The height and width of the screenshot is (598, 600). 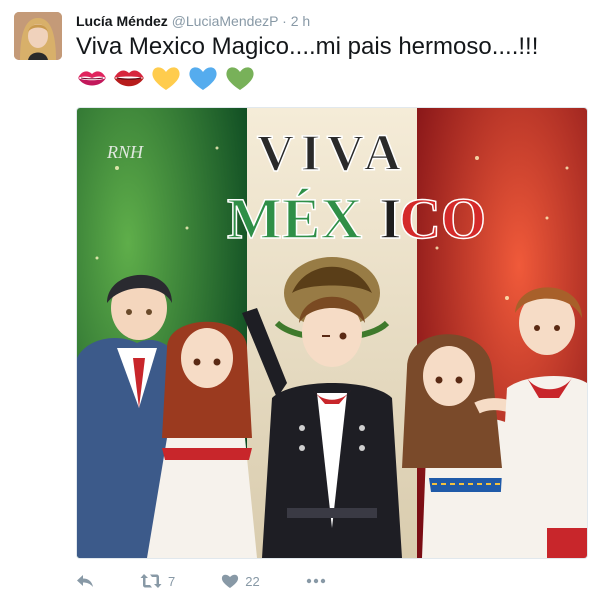 I want to click on tweet-actions: 7 22, so click(x=224, y=581).